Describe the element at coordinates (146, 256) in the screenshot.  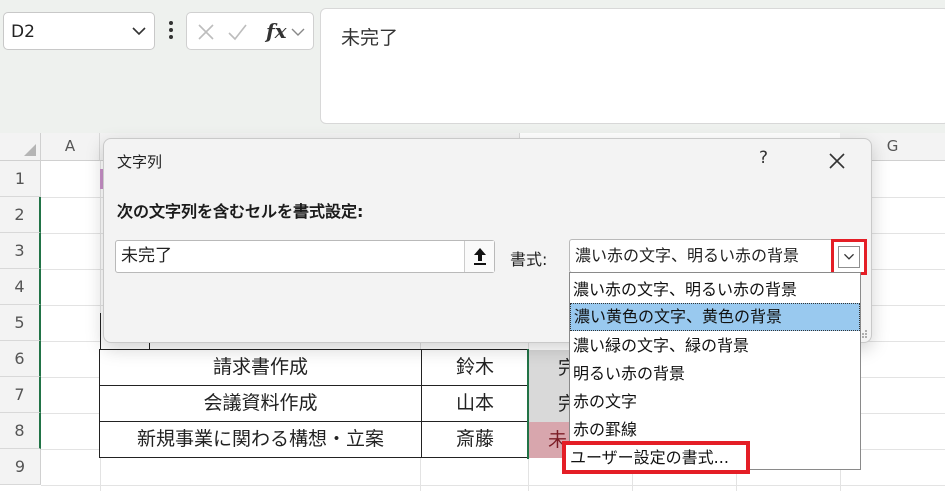
I see `text-input-value: 未完了` at that location.